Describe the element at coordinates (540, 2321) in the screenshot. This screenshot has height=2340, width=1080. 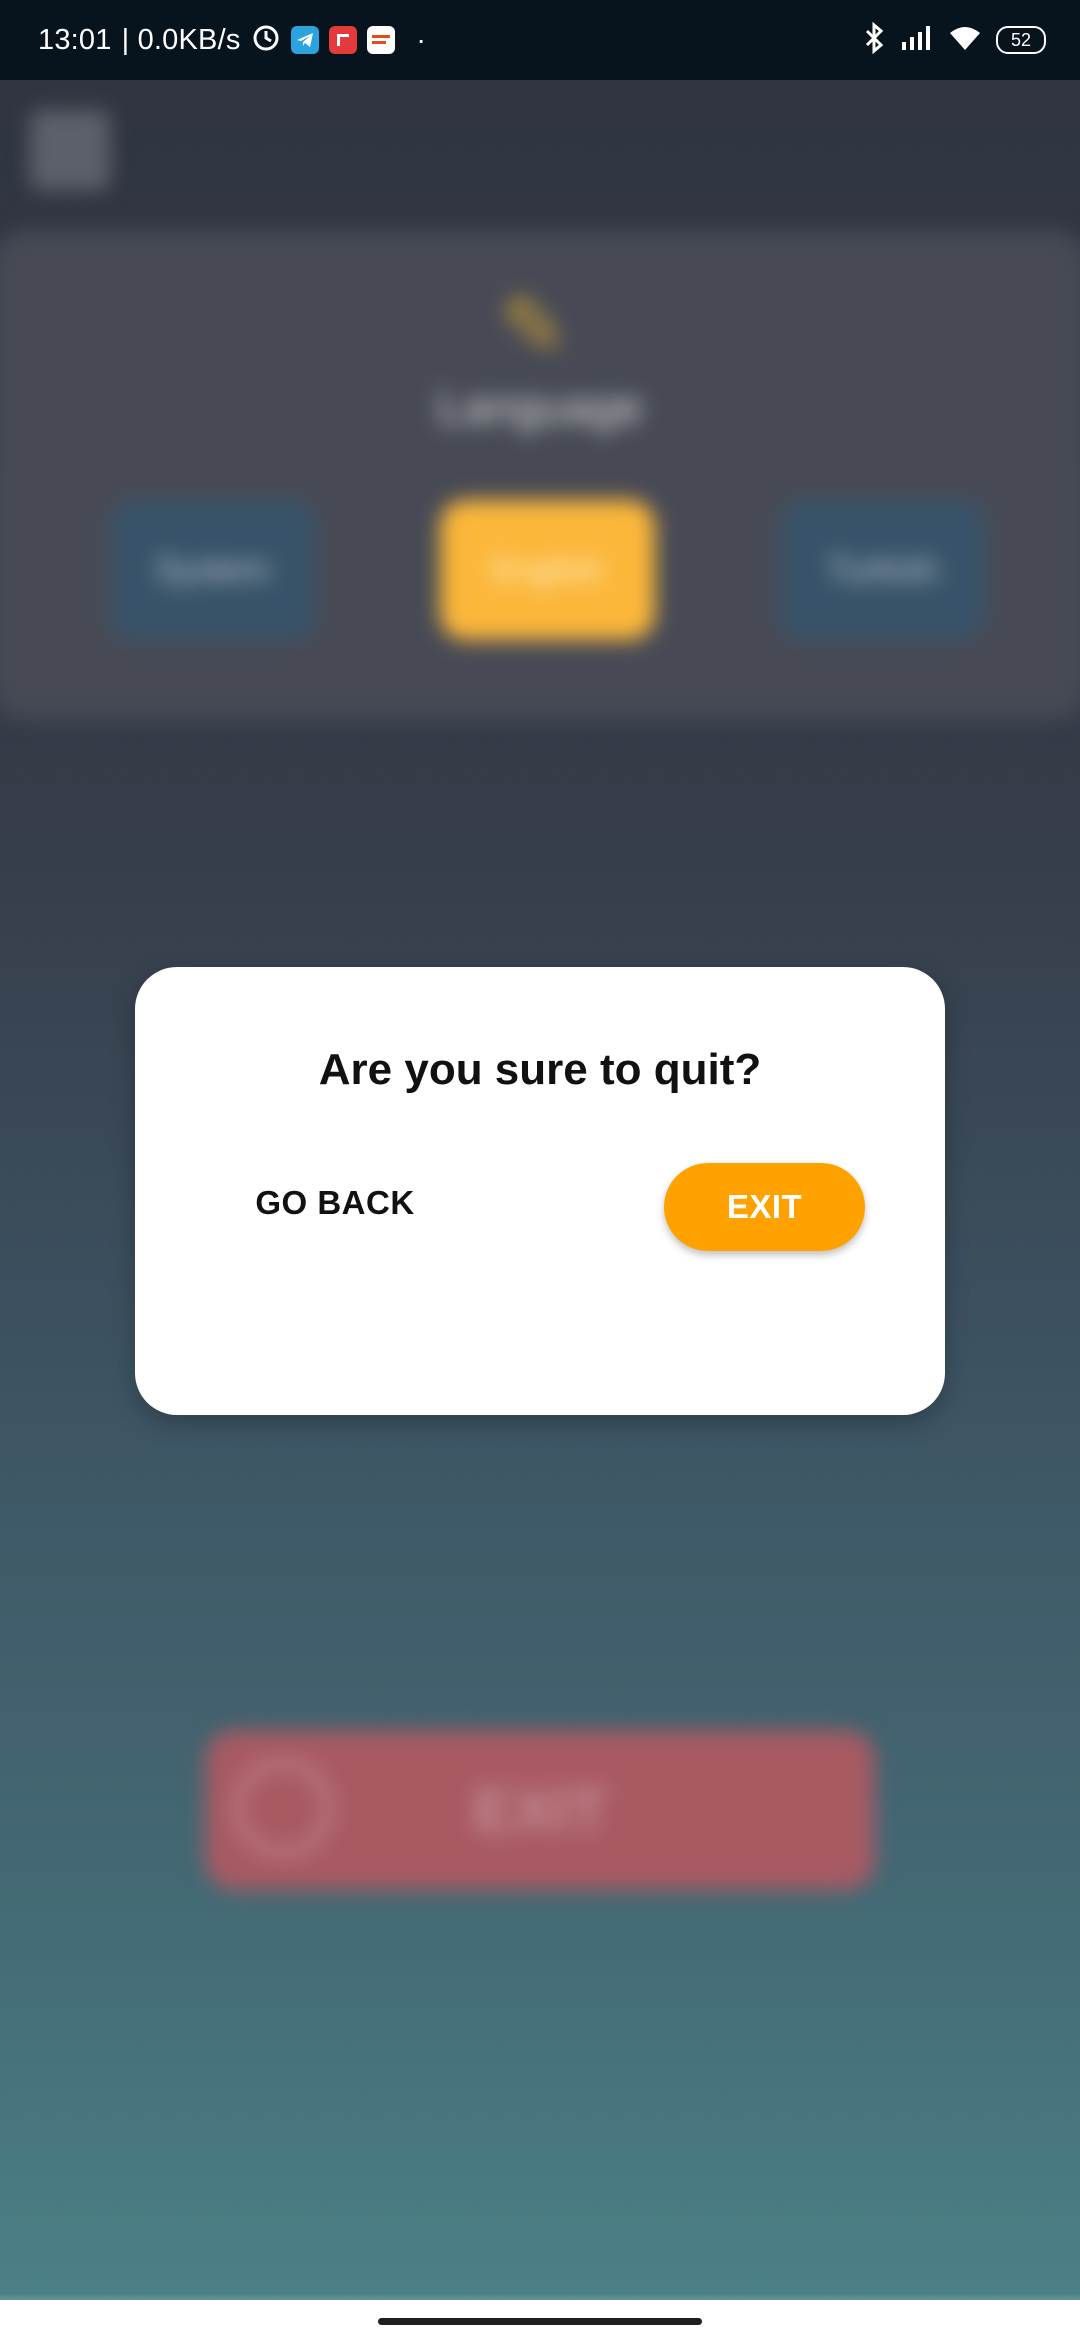
I see `home-indicator` at that location.